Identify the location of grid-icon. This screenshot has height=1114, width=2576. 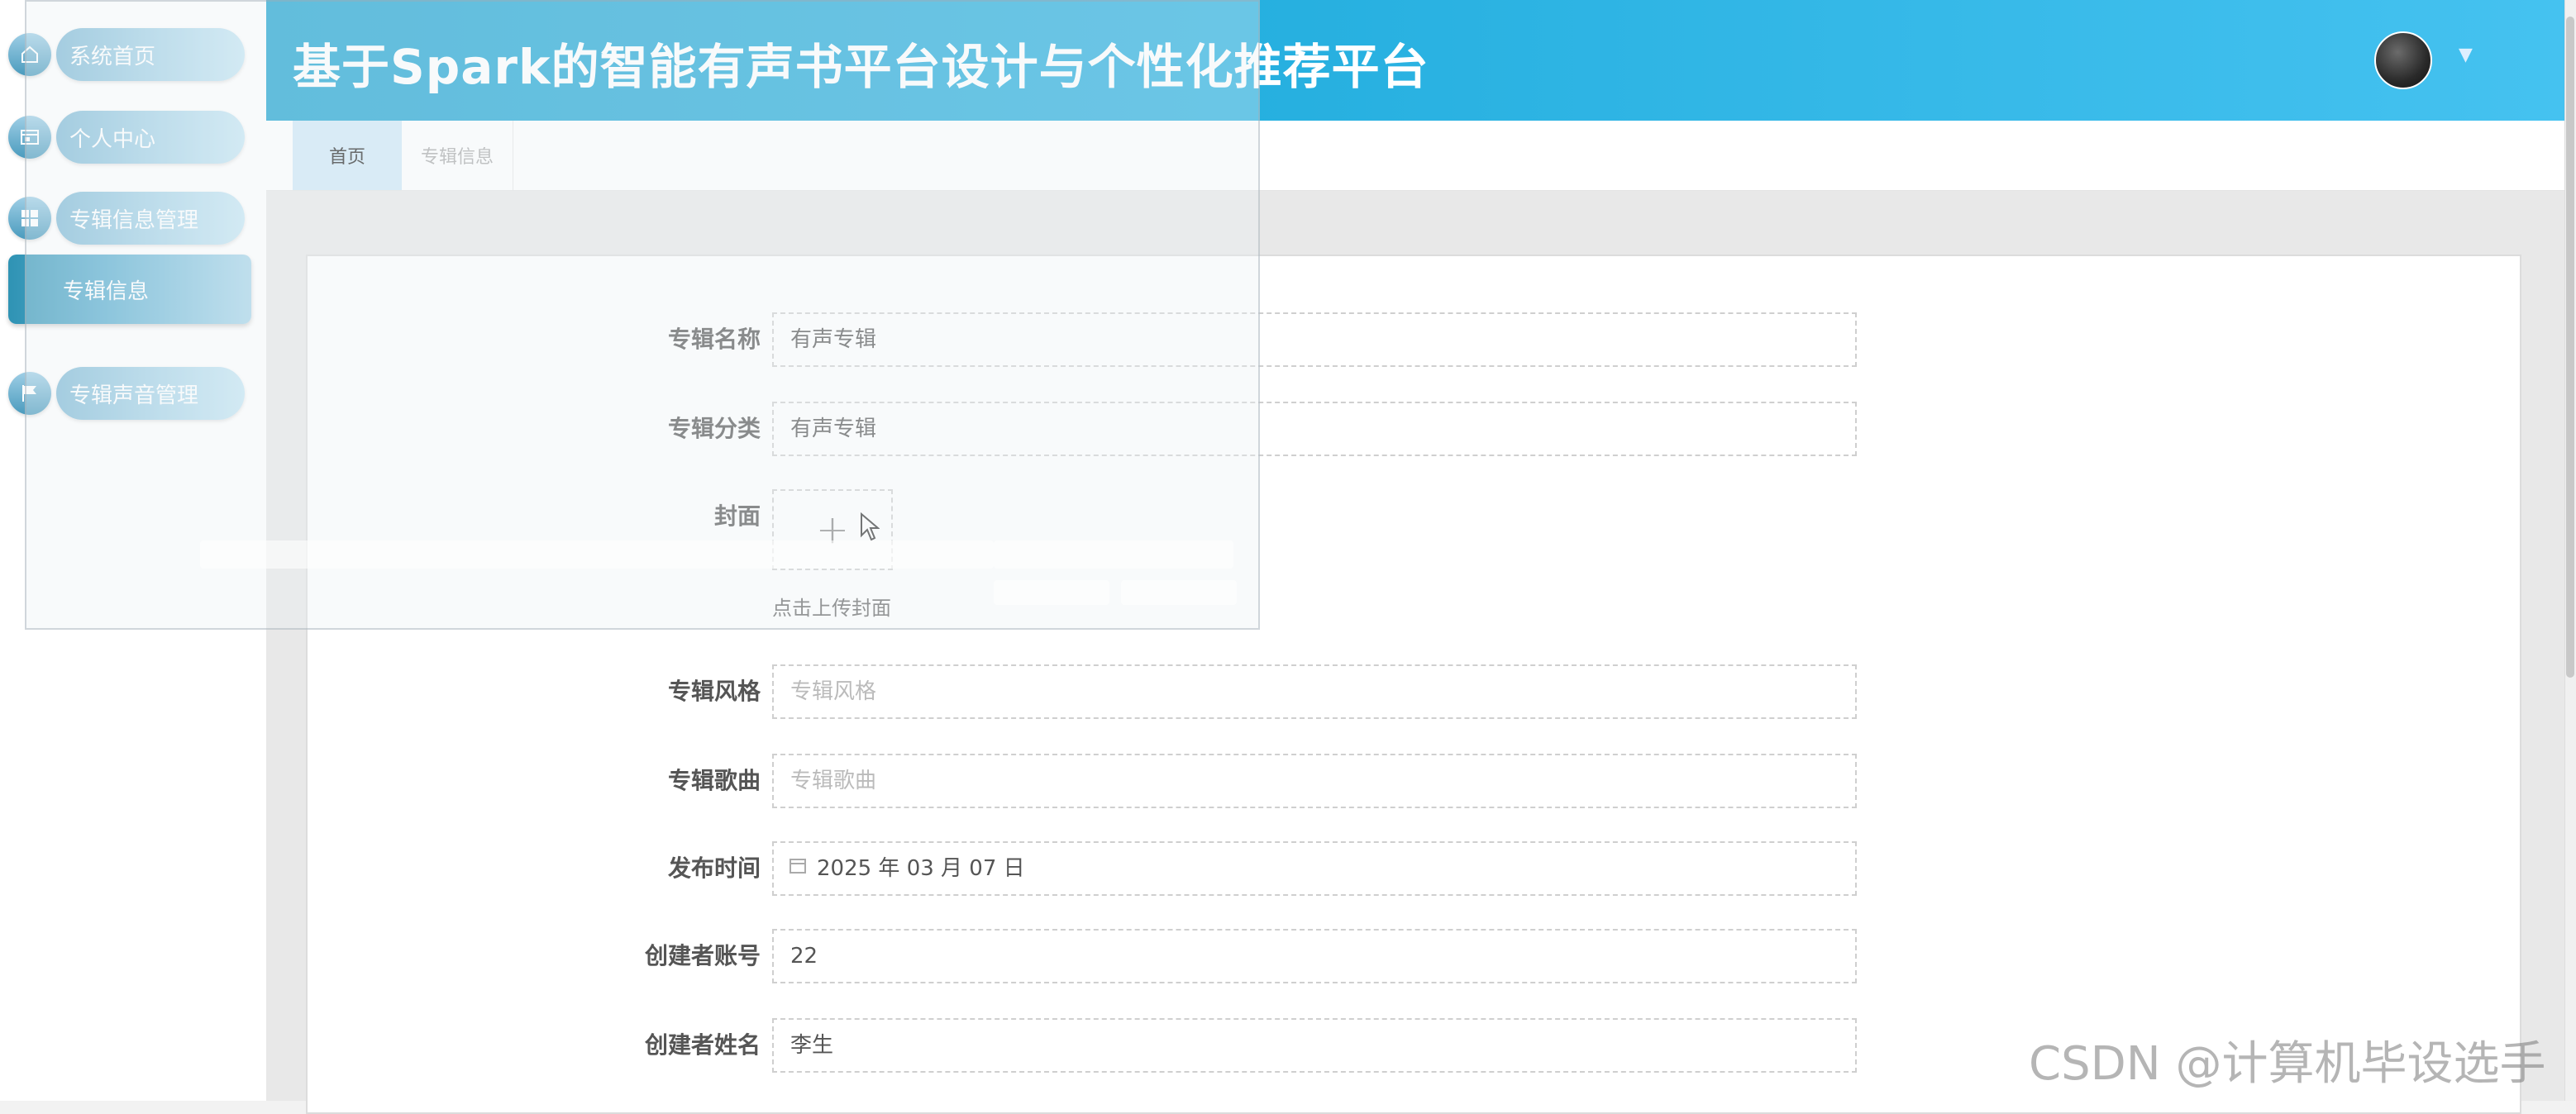
(30, 218).